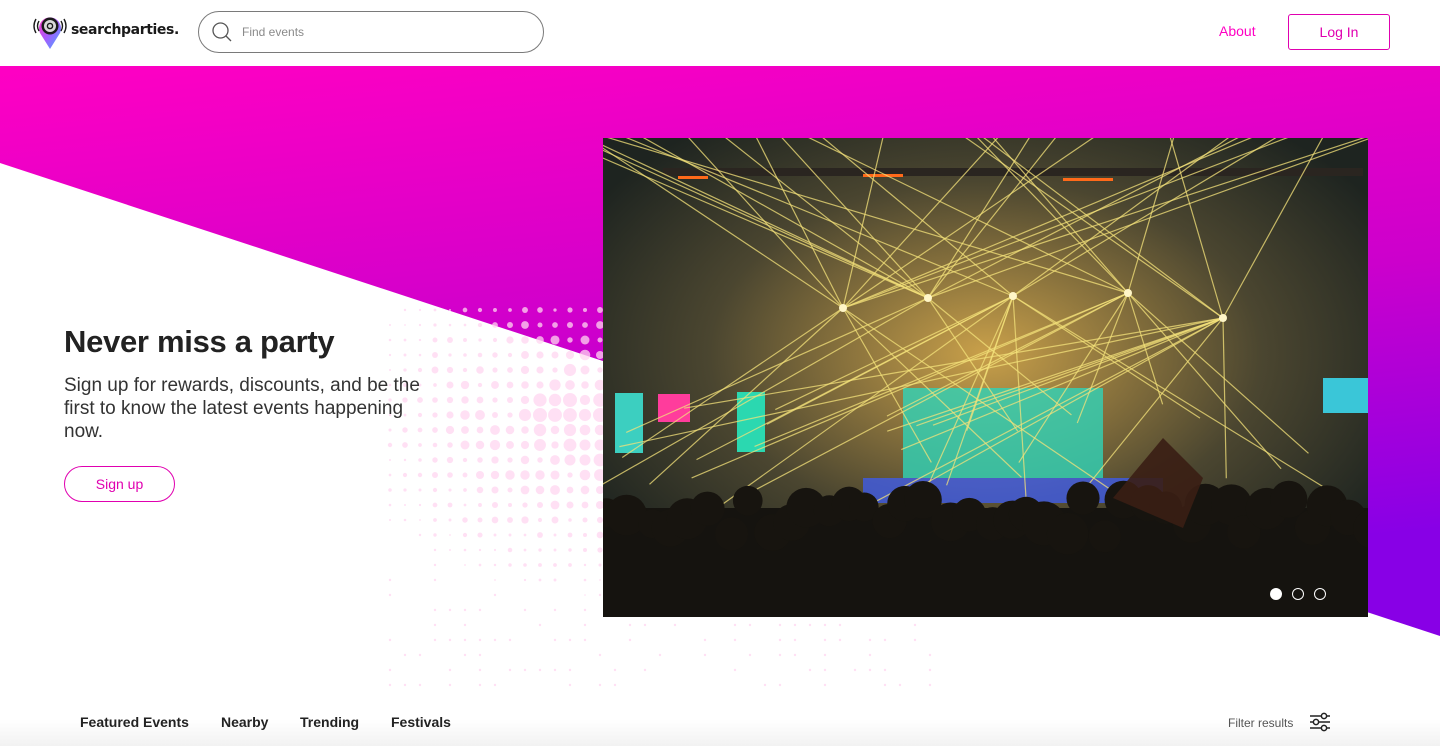 This screenshot has width=1440, height=746. I want to click on about-link: About, so click(1237, 31).